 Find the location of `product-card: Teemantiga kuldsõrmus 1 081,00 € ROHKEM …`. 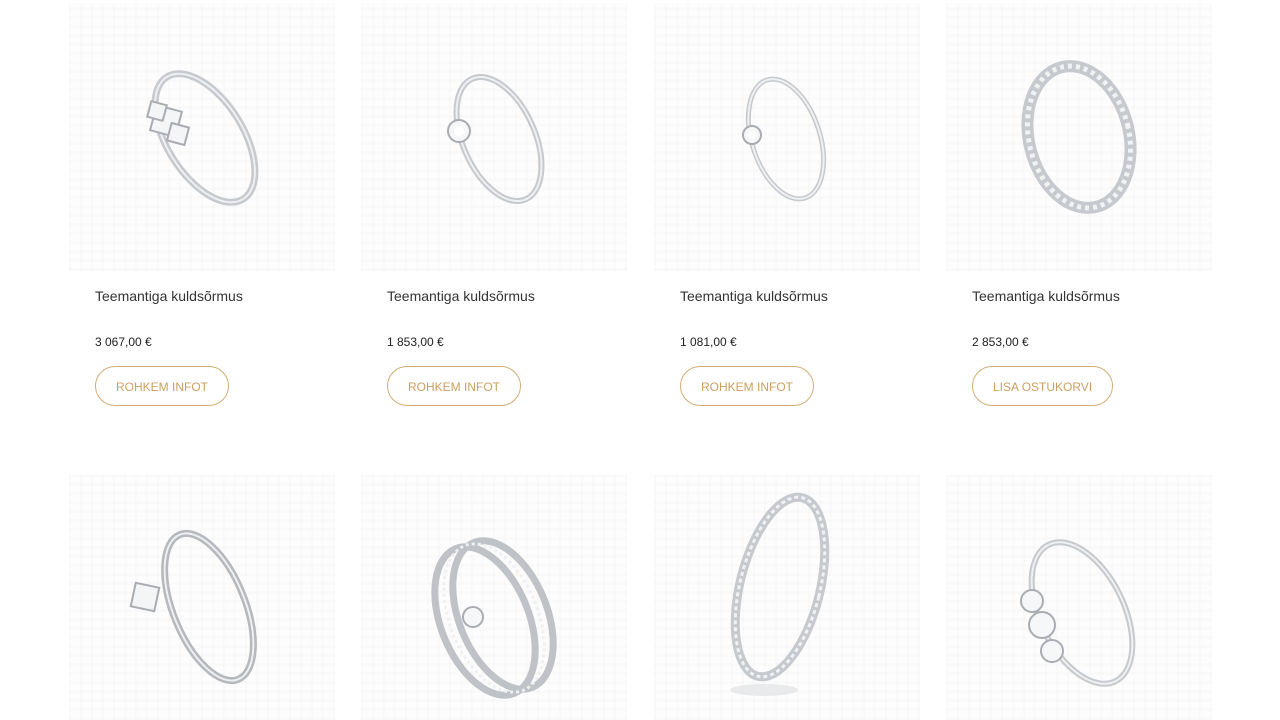

product-card: Teemantiga kuldsõrmus 1 081,00 € ROHKEM … is located at coordinates (787, 210).